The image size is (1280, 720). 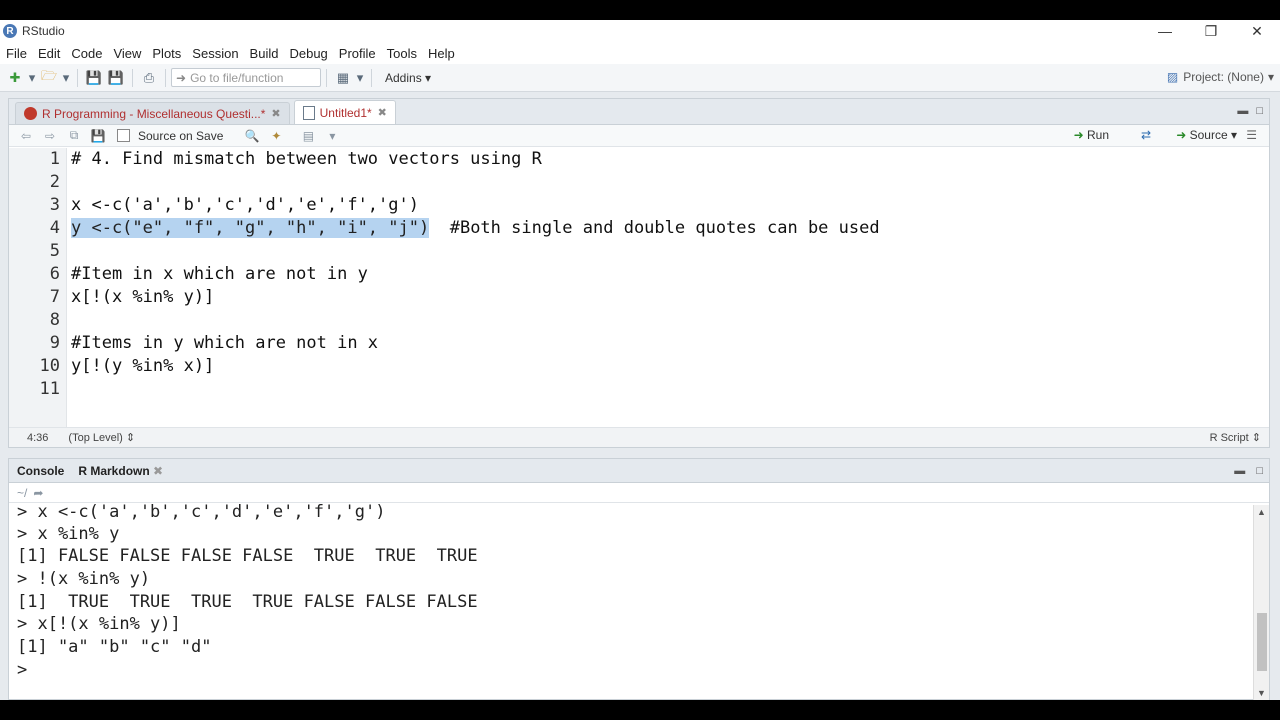 I want to click on selected-code: y <-c("e", "f", "g", "h", "i", "j"), so click(x=250, y=228).